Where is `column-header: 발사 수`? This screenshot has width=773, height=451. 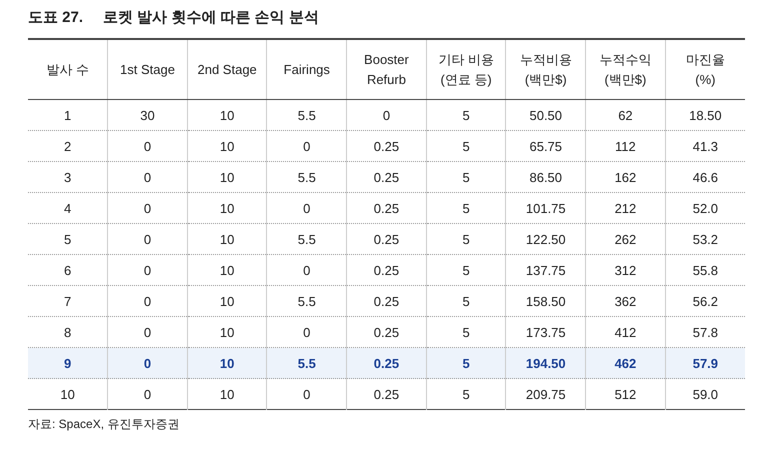
column-header: 발사 수 is located at coordinates (68, 69).